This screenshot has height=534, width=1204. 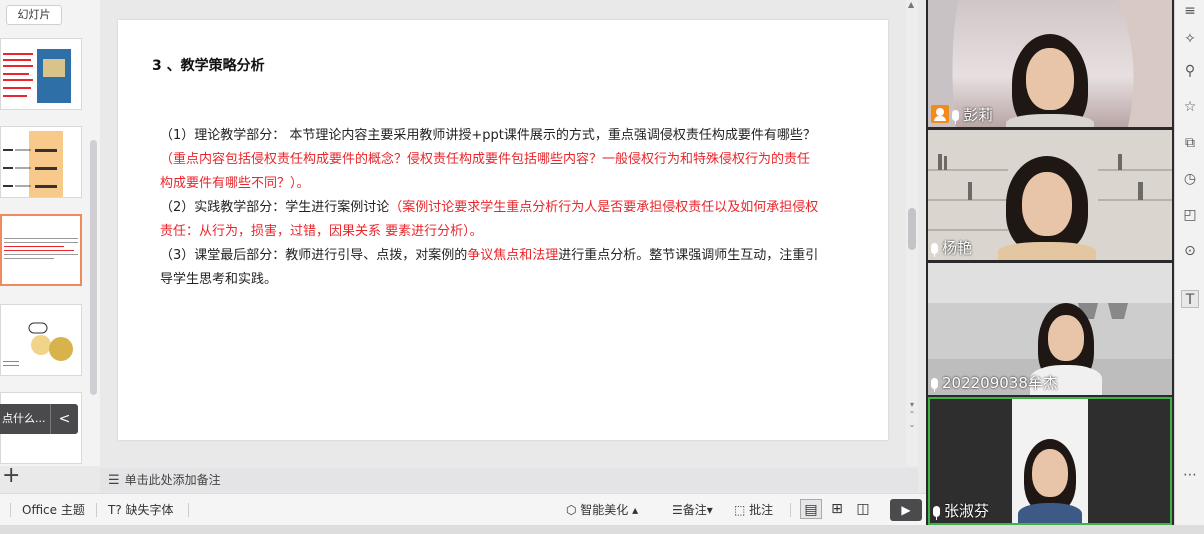 I want to click on cube-icon: ⬡, so click(x=573, y=510).